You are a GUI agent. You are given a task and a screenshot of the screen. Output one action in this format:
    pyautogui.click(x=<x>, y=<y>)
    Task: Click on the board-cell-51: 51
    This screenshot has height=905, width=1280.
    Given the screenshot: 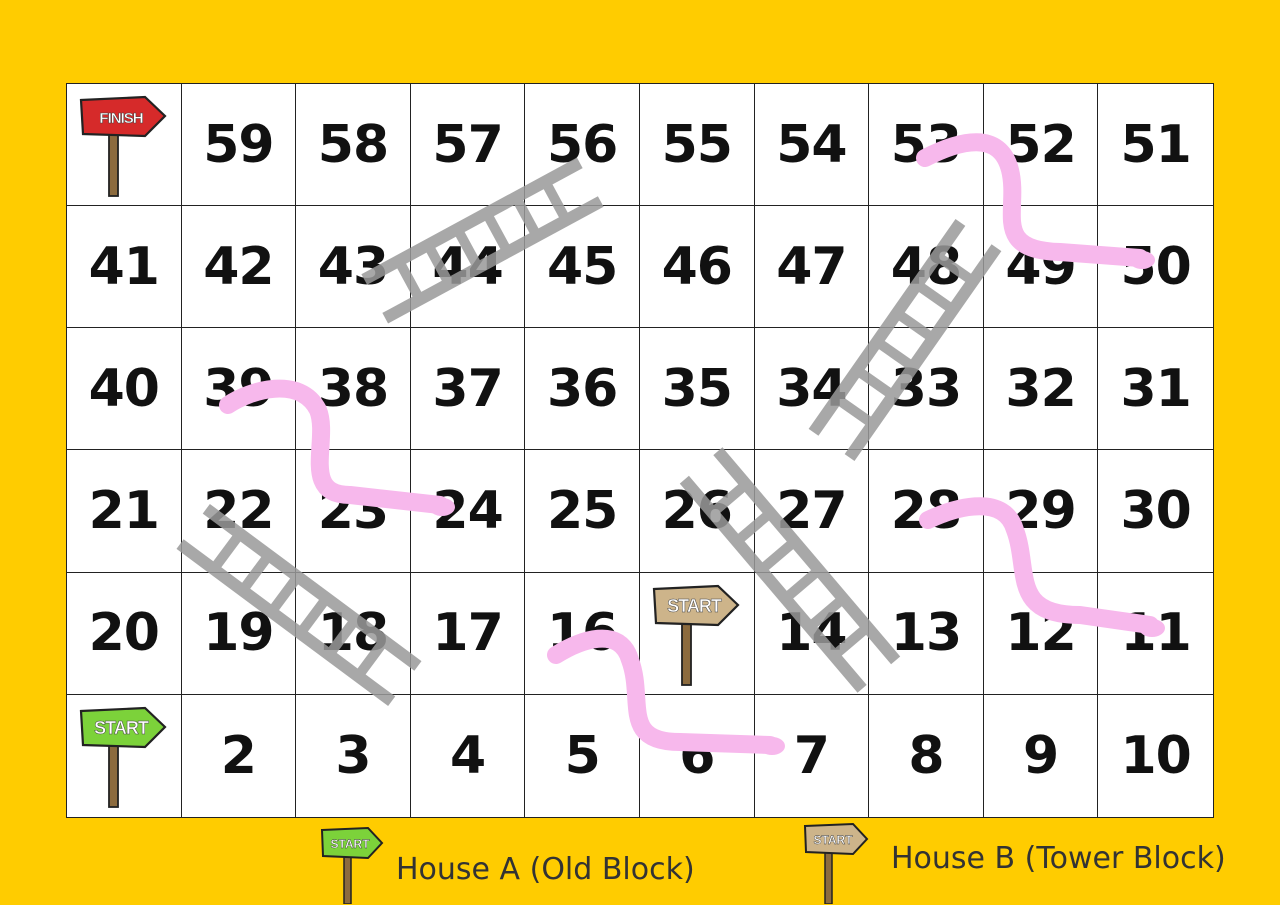 What is the action you would take?
    pyautogui.click(x=1155, y=145)
    